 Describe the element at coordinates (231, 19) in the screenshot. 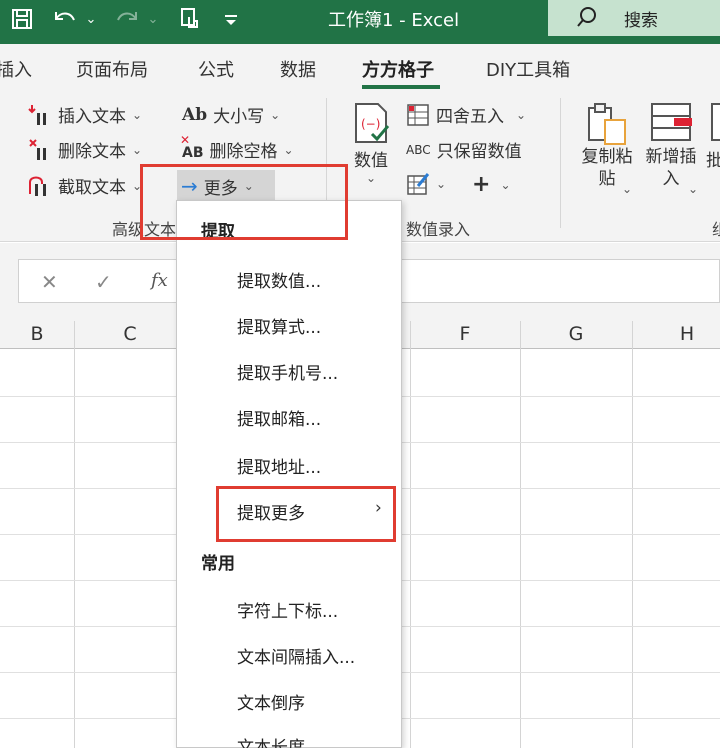

I see `customize-toolbar-icon` at that location.